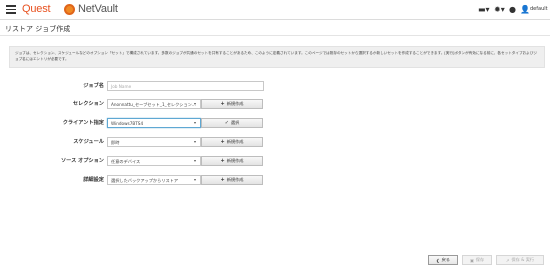  Describe the element at coordinates (275, 10) in the screenshot. I see `top-bar: Quest NetVault ▬▾ ✹▾ ● 👤 default` at that location.